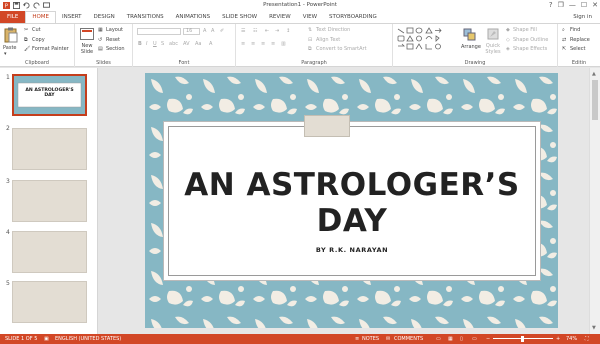 Image resolution: width=600 pixels, height=344 pixels. What do you see at coordinates (474, 339) in the screenshot?
I see `slideshow-icon: ▭` at bounding box center [474, 339].